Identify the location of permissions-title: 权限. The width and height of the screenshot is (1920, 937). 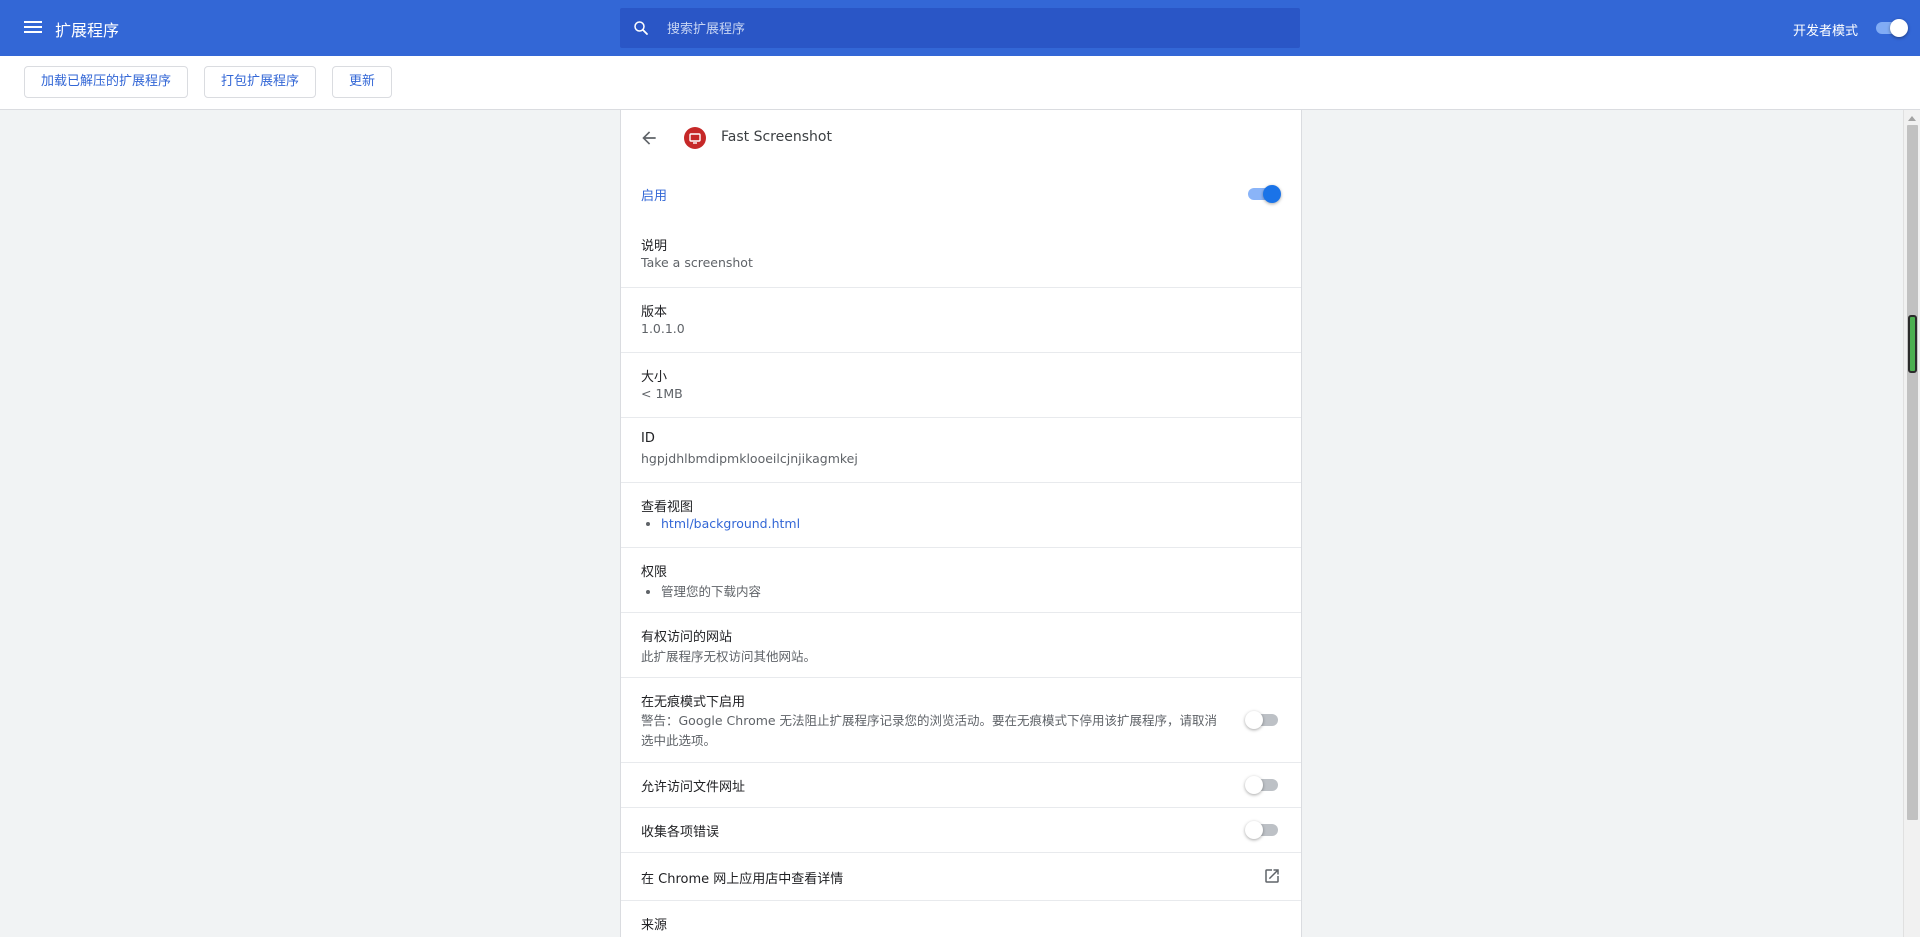
(654, 572).